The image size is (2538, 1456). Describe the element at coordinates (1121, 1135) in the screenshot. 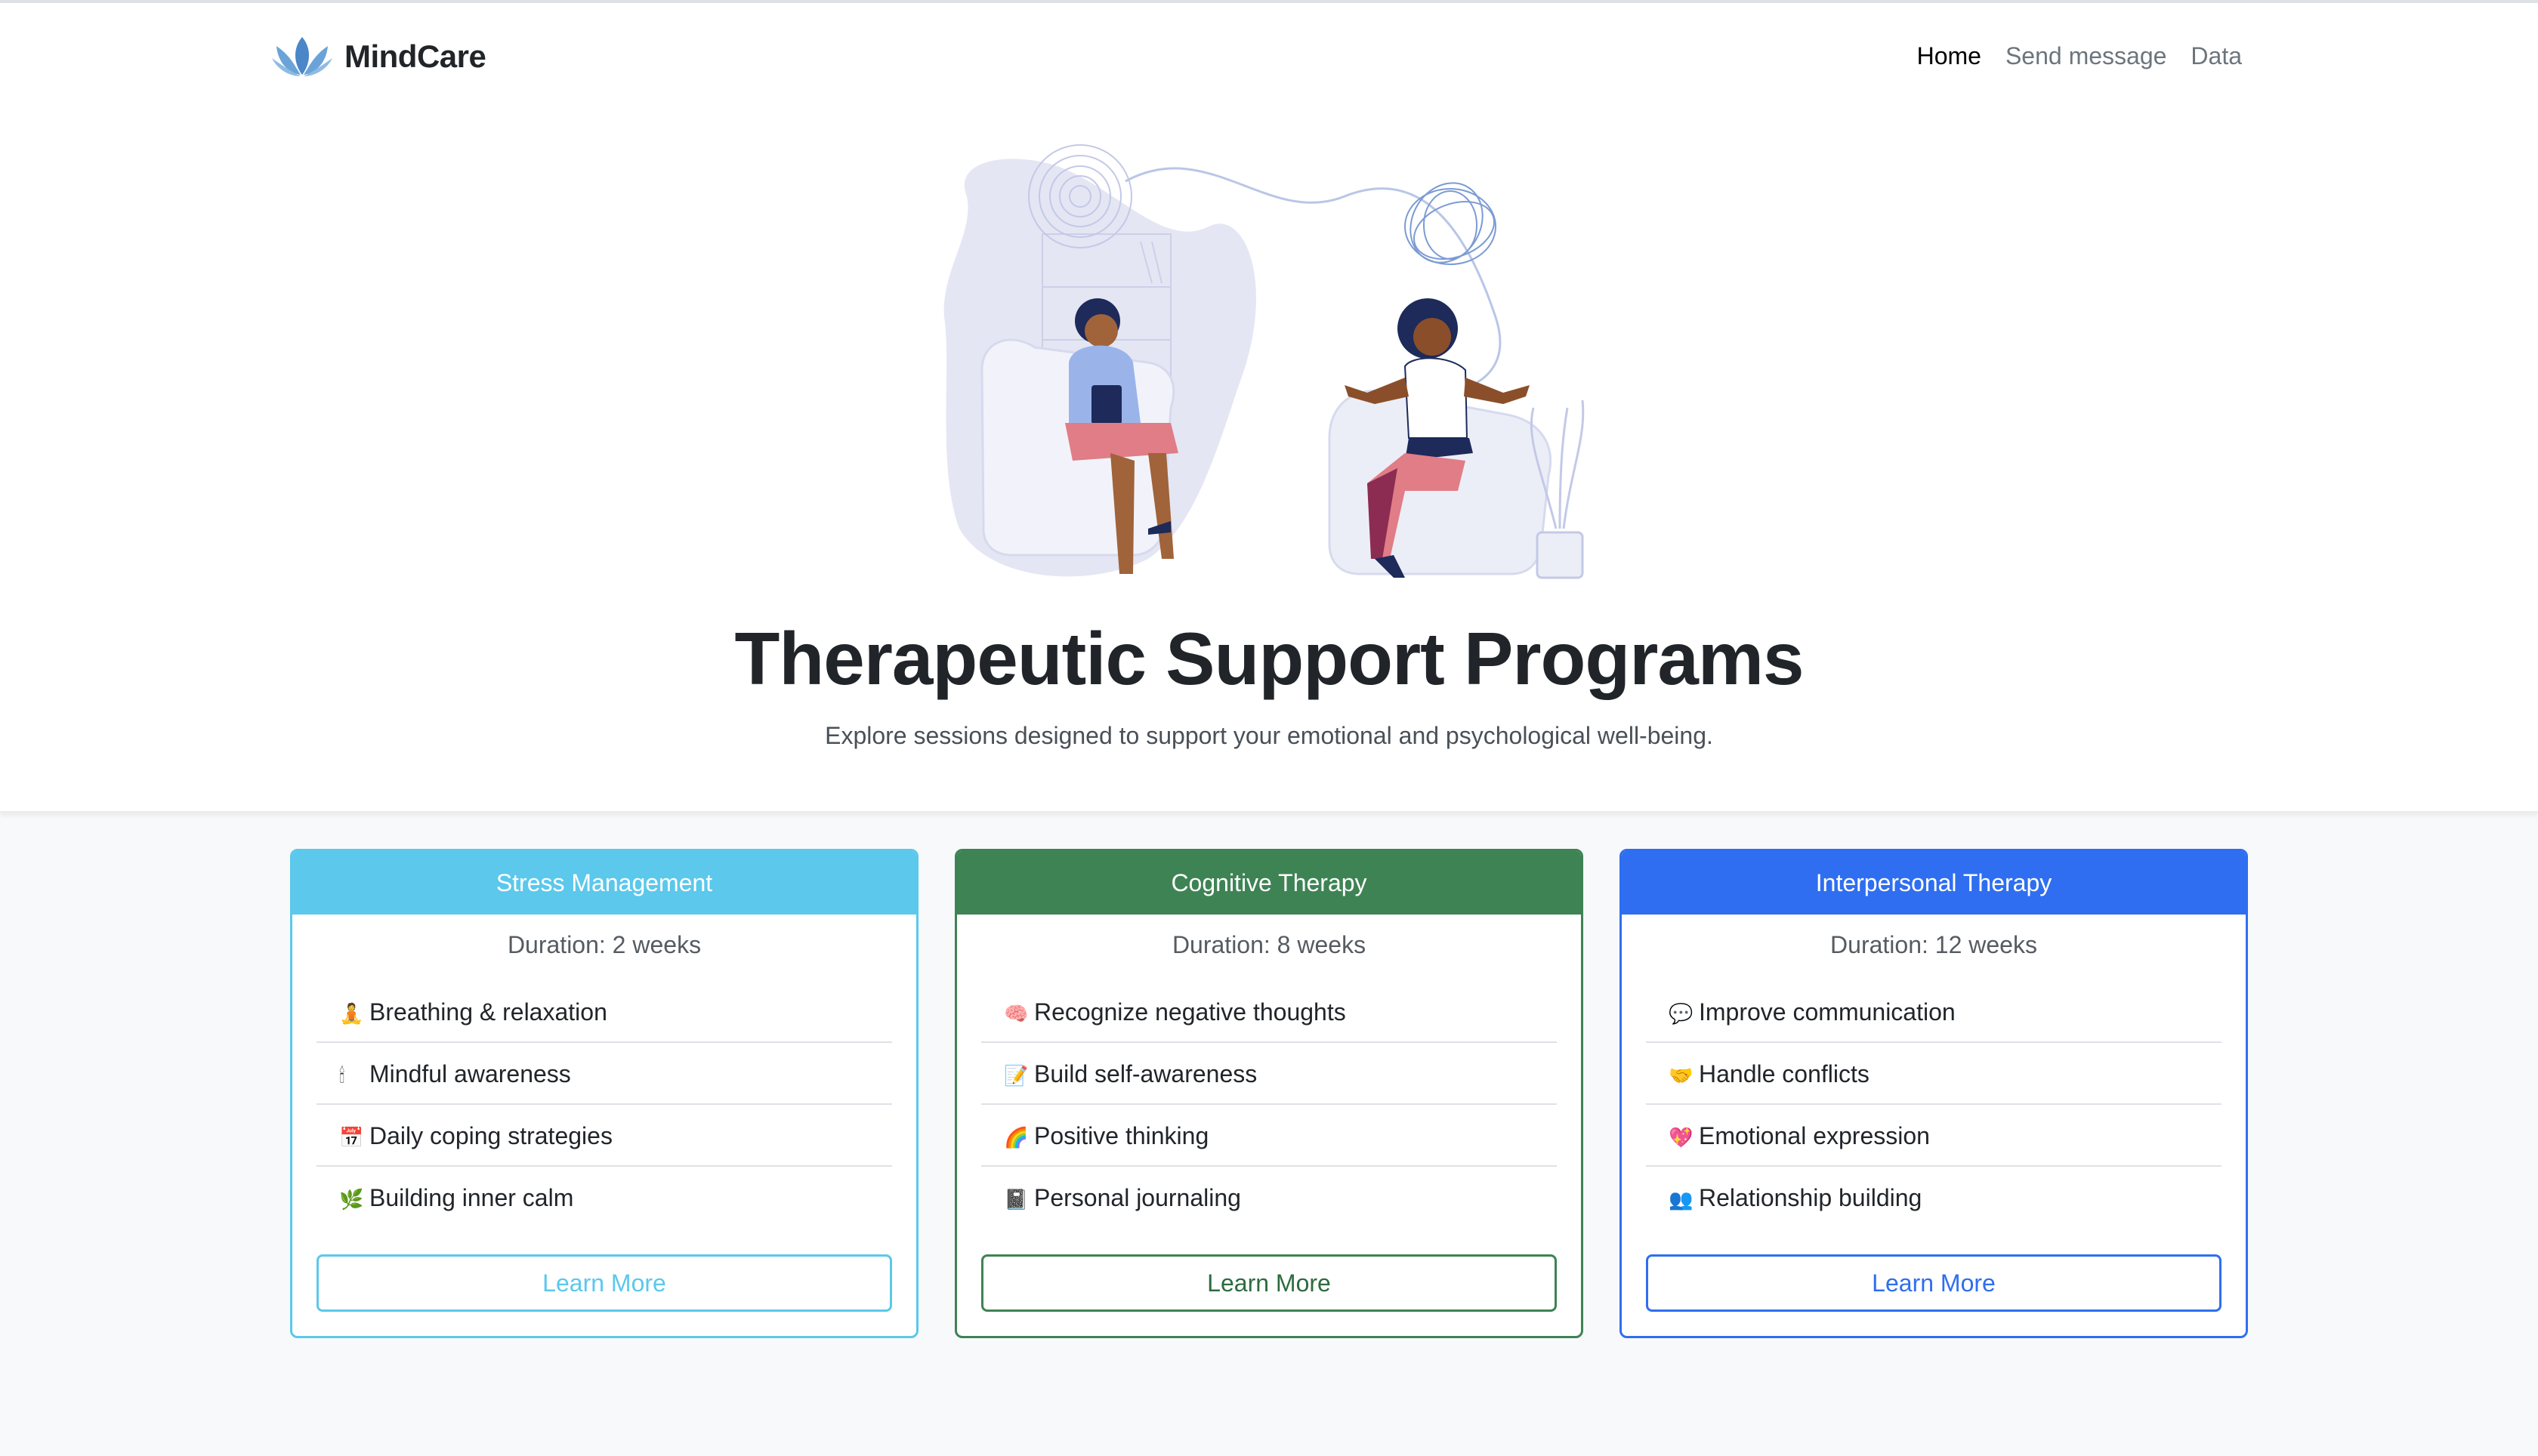

I see `feature-label: Positive thinking` at that location.